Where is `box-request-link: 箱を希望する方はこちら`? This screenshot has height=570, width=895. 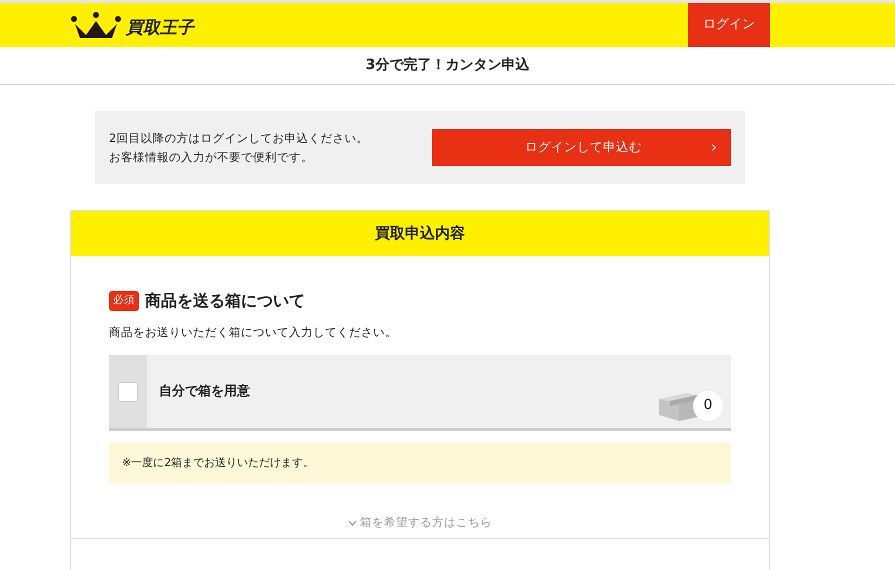
box-request-link: 箱を希望する方はこちら is located at coordinates (426, 523).